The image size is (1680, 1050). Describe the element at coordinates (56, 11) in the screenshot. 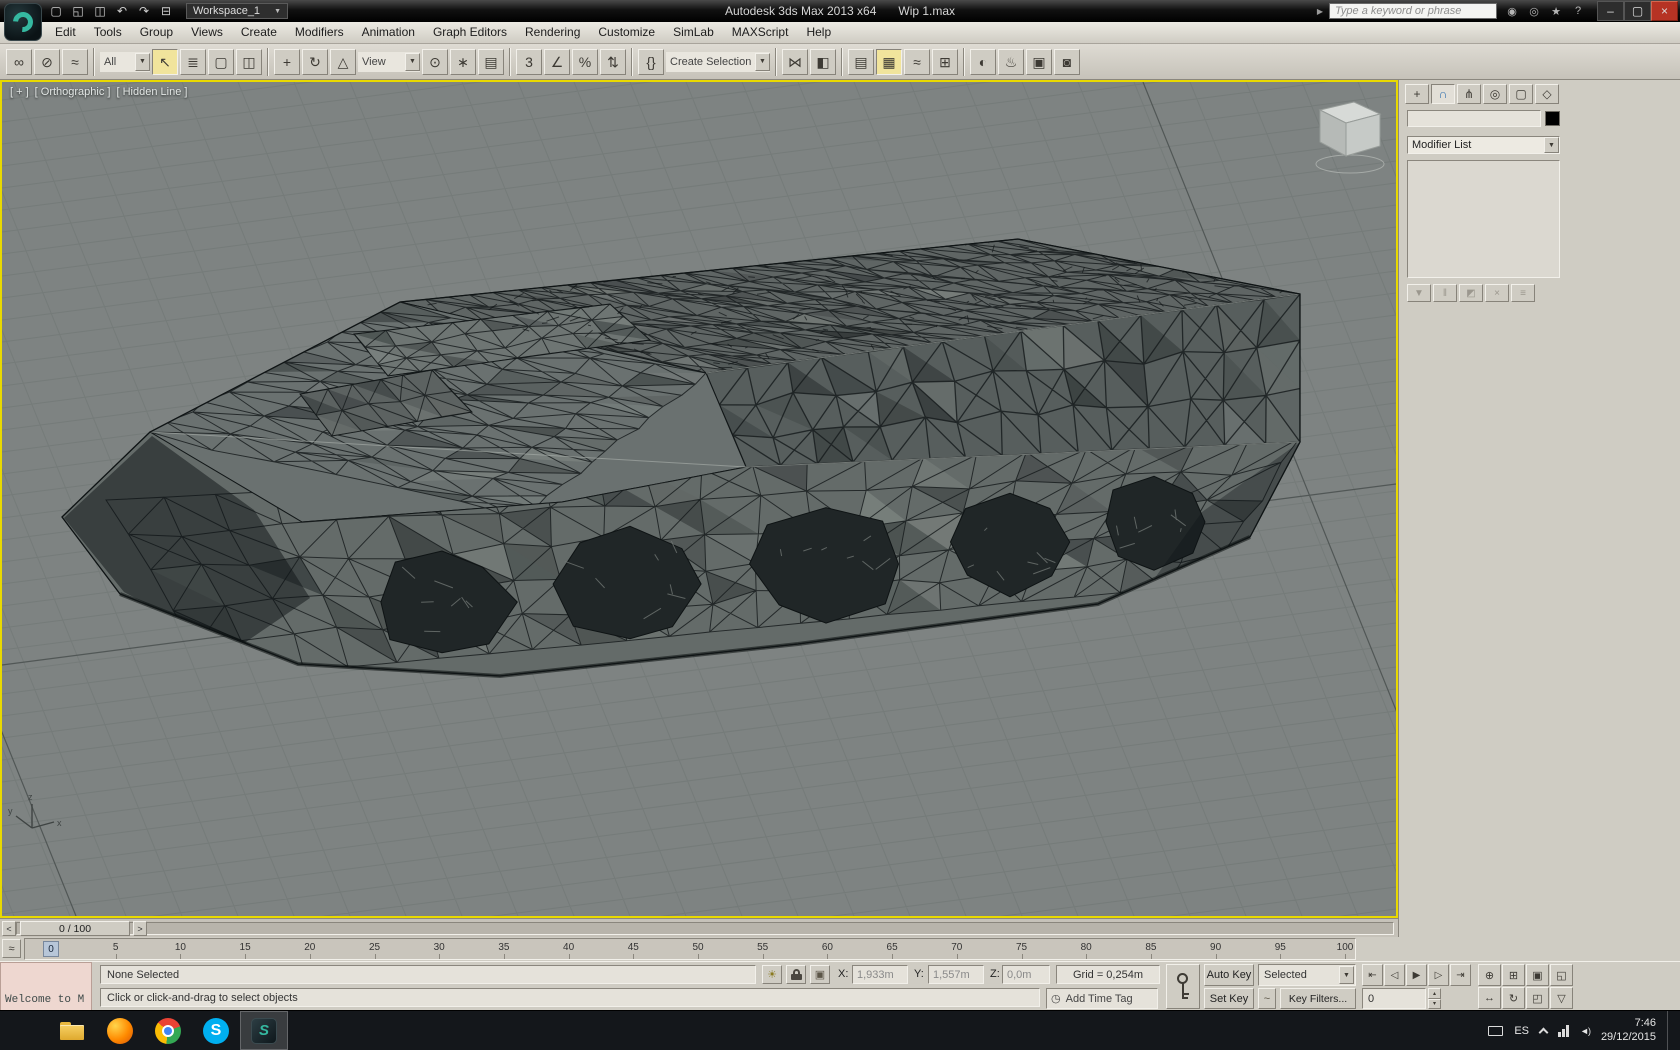

I see `new-scene-button: ▢` at that location.